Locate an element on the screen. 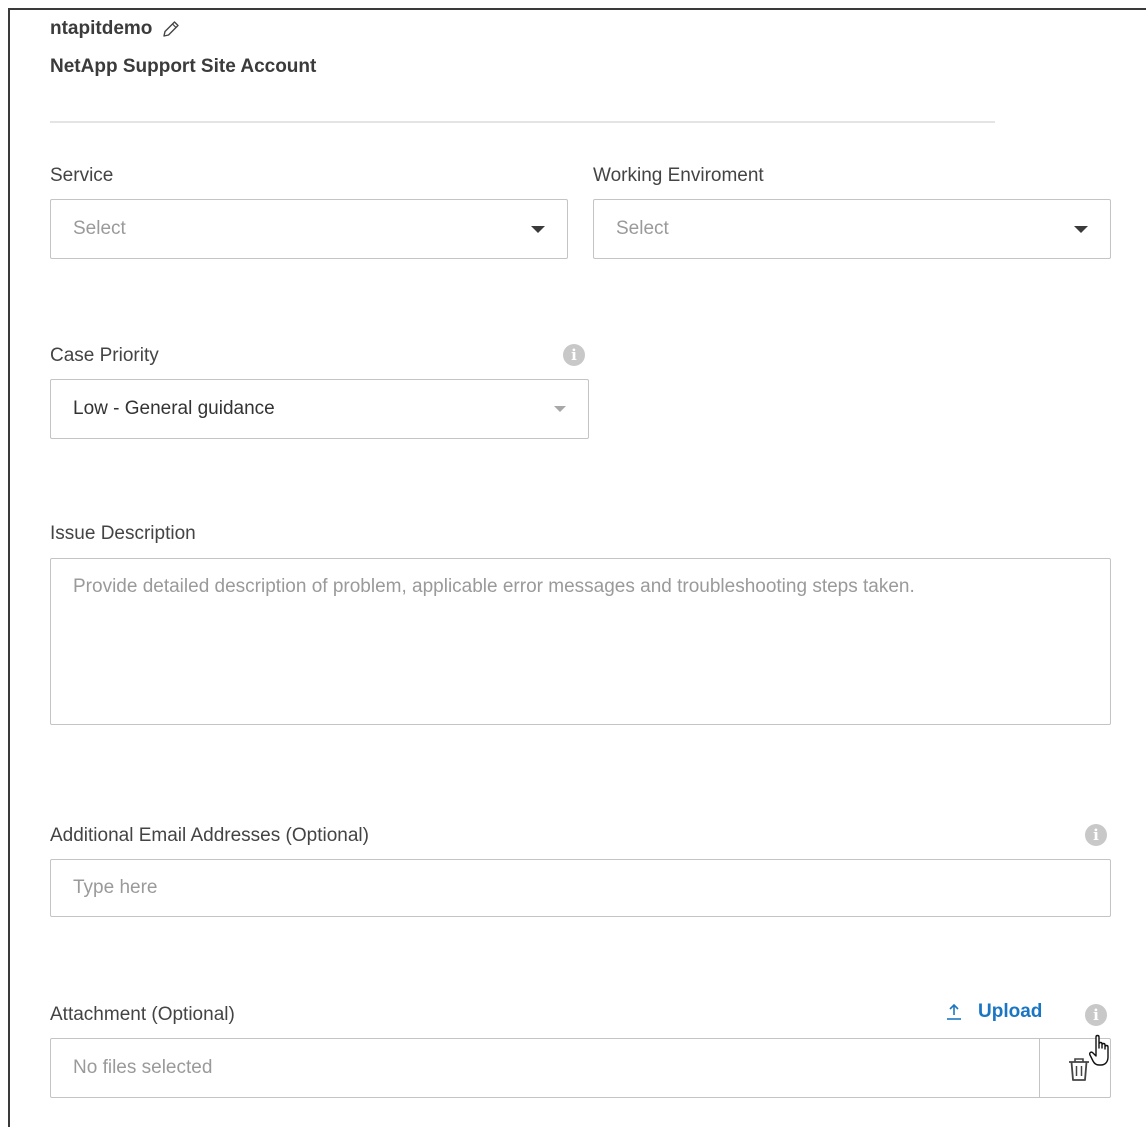 Image resolution: width=1146 pixels, height=1127 pixels. service-select: Select is located at coordinates (309, 229).